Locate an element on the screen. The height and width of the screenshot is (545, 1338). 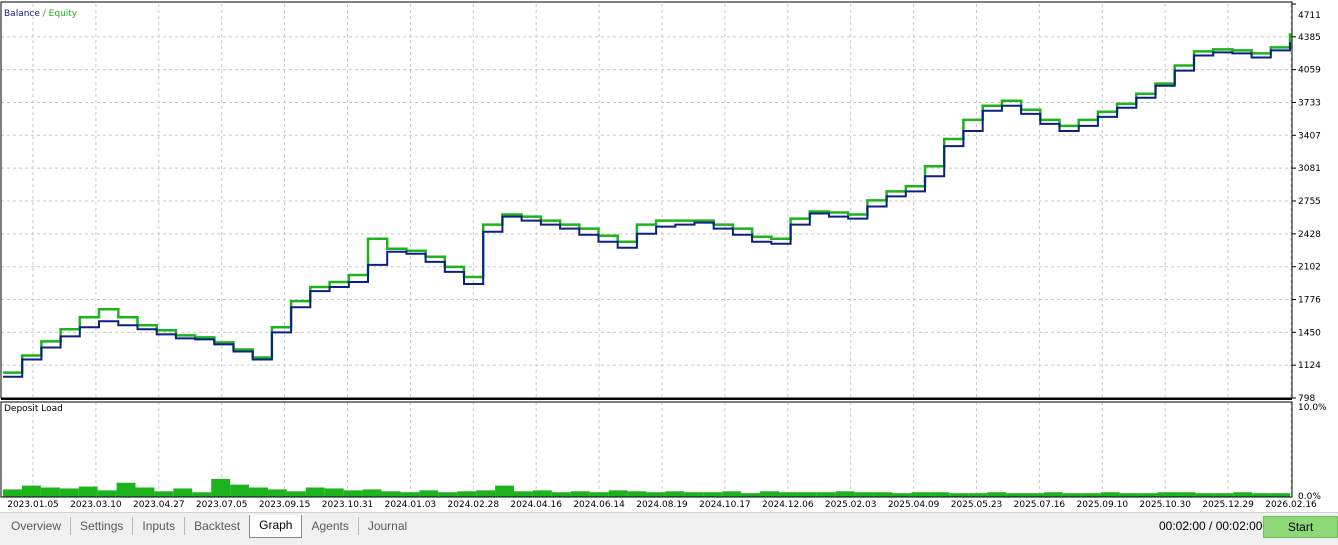
x-tick-label: 2025.04.09 is located at coordinates (914, 505).